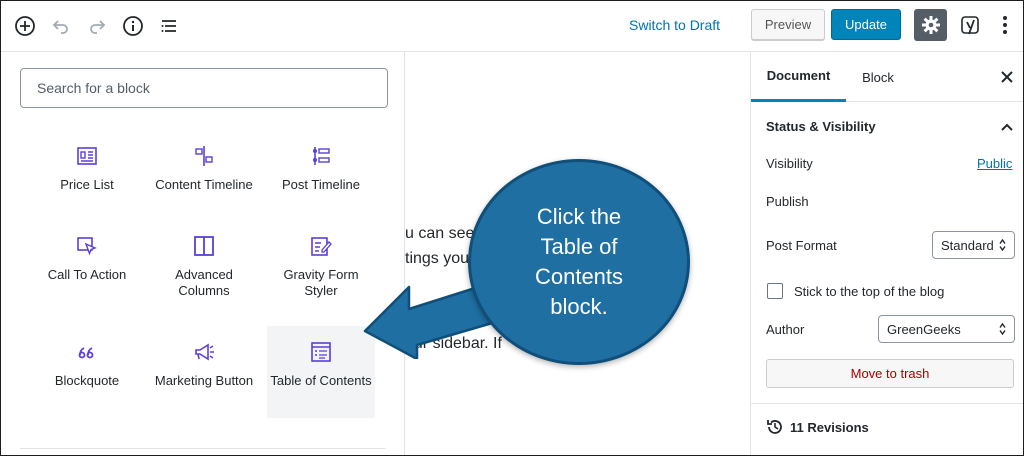 The height and width of the screenshot is (456, 1024). I want to click on settings-gear-icon, so click(930, 25).